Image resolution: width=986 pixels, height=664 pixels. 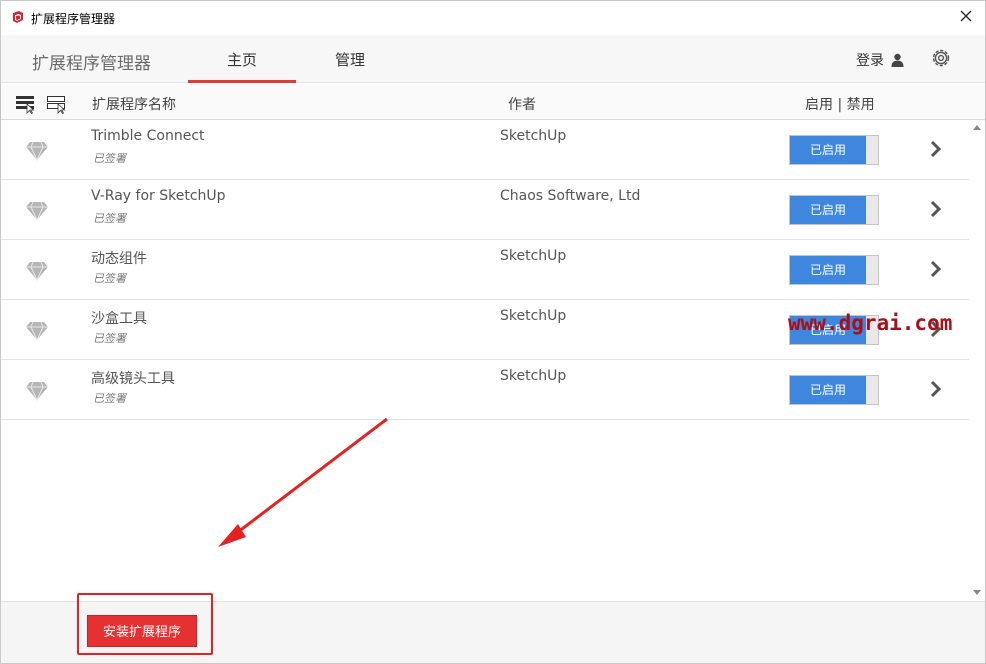 I want to click on gear-icon, so click(x=941, y=58).